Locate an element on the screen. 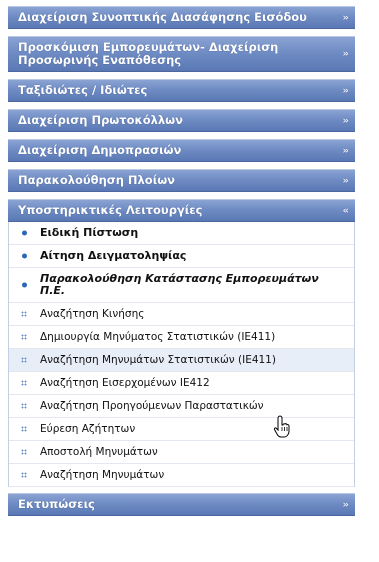 This screenshot has width=379, height=562. section-label: Διαχείριση Πρωτοκόλλων is located at coordinates (100, 120).